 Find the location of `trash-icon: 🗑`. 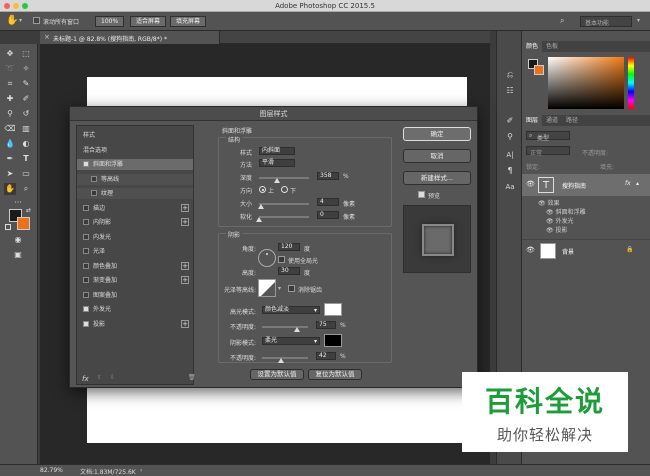

trash-icon: 🗑 is located at coordinates (192, 377).